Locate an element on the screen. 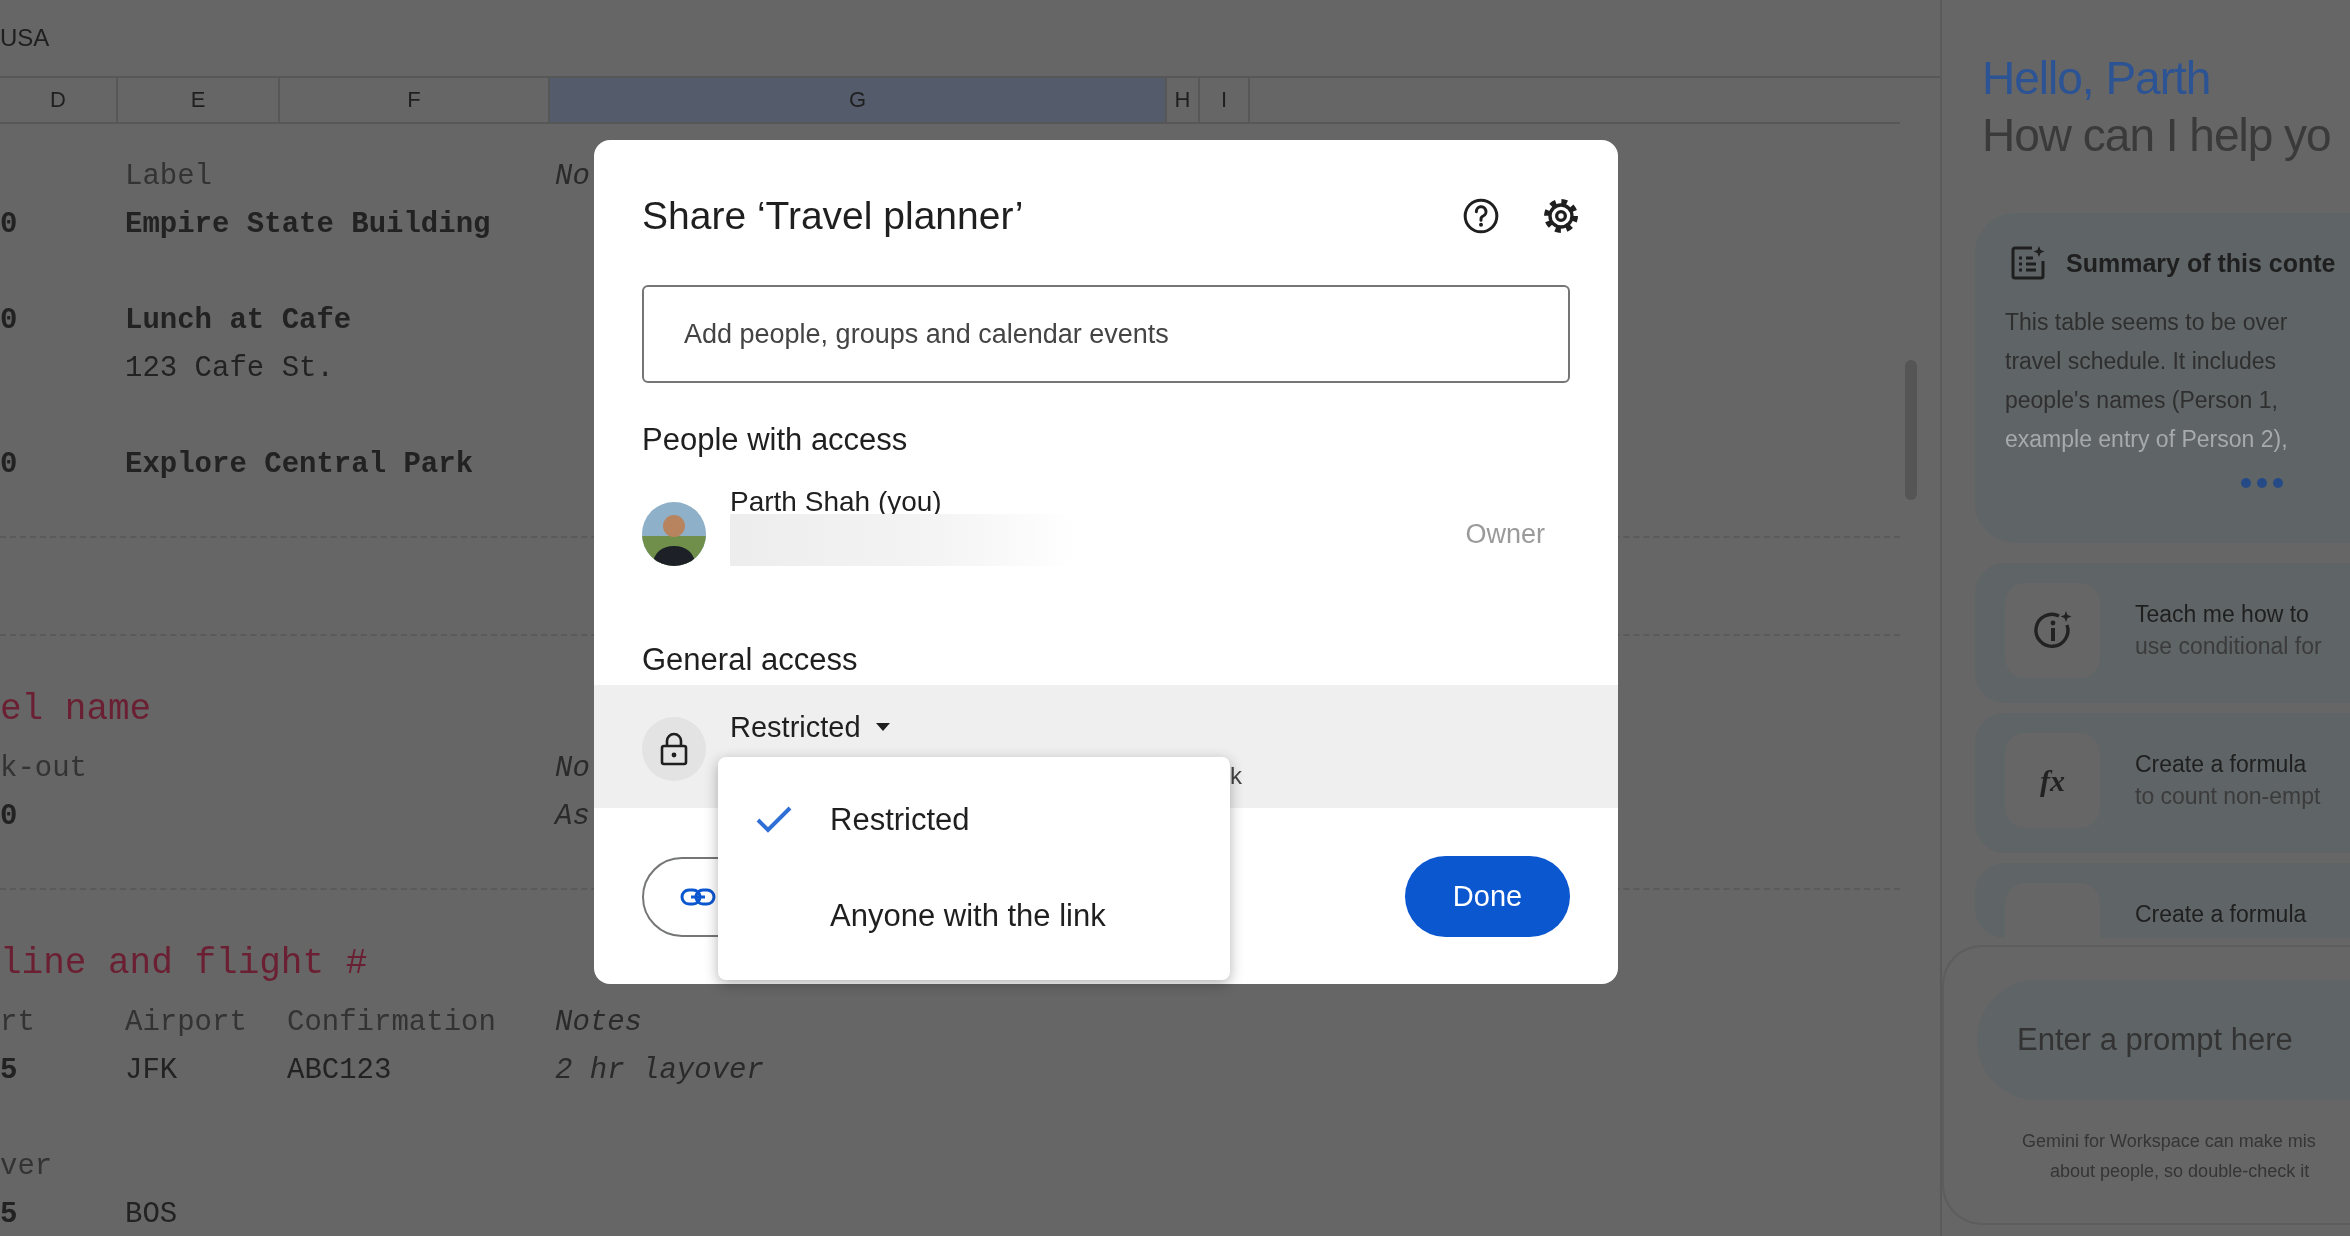  formula-icon: fx is located at coordinates (2052, 780).